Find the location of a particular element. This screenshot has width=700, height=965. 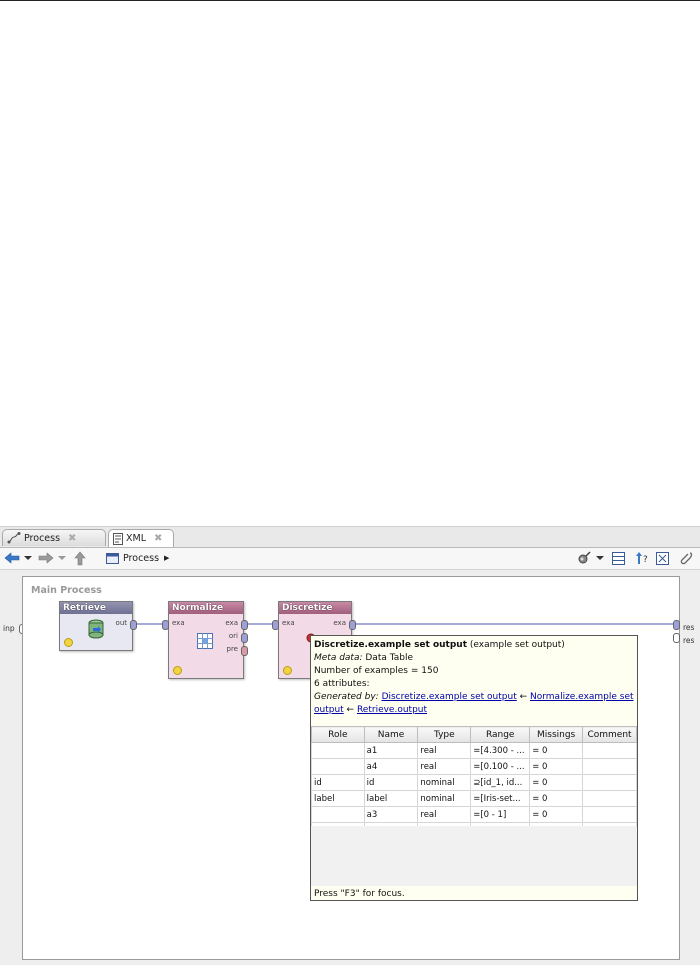

tooltip-title: Discretize.example set output is located at coordinates (391, 645).